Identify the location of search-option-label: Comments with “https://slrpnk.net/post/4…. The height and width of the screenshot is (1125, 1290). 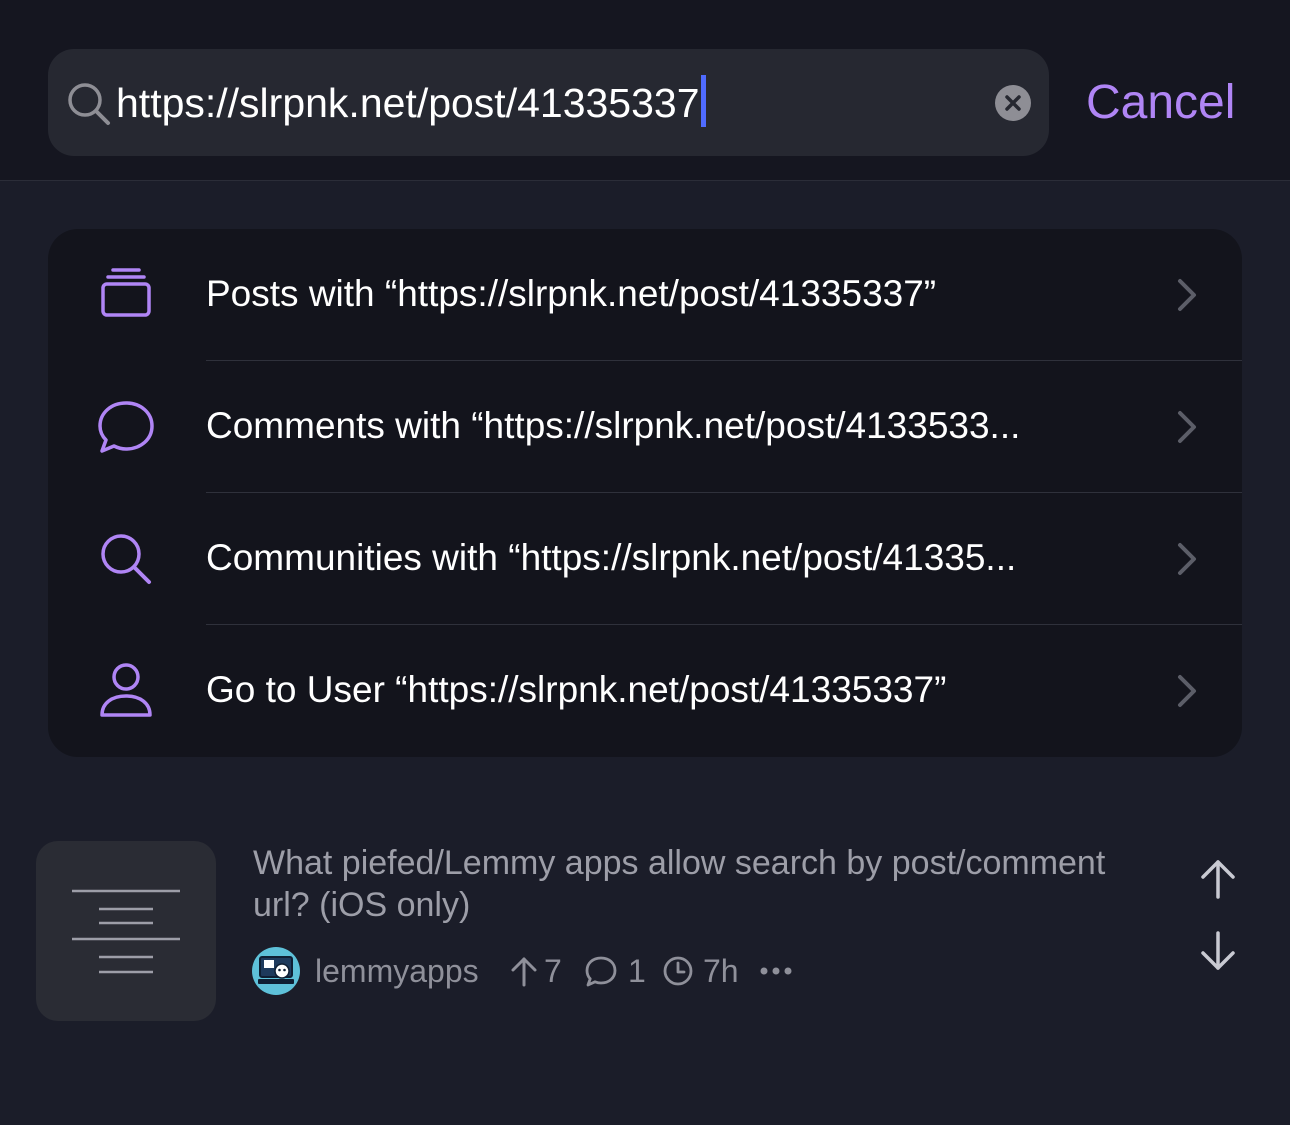
(613, 425).